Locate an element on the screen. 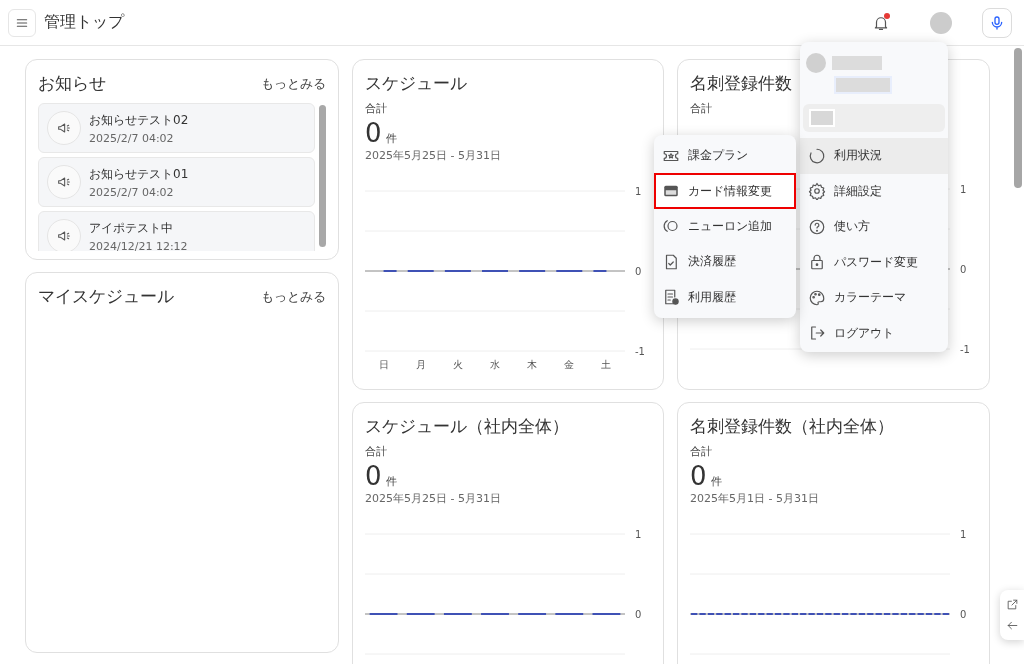 The image size is (1024, 664). axis-label: 土 is located at coordinates (606, 364).